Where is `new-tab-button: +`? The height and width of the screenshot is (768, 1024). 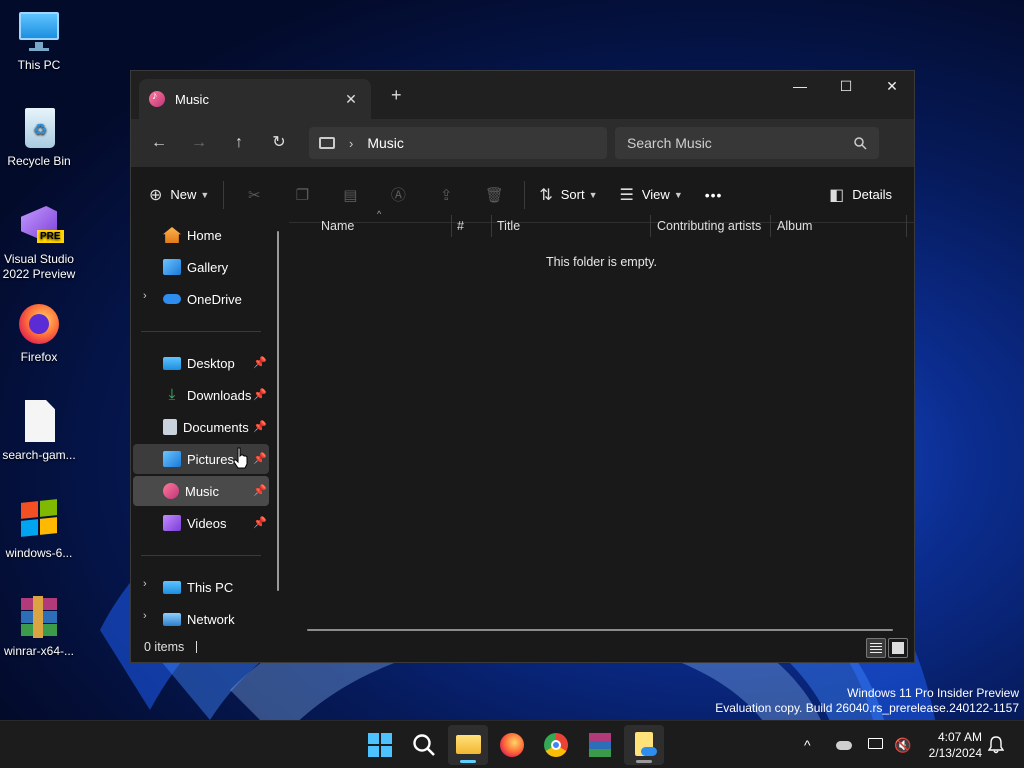
new-tab-button: + is located at coordinates (396, 95).